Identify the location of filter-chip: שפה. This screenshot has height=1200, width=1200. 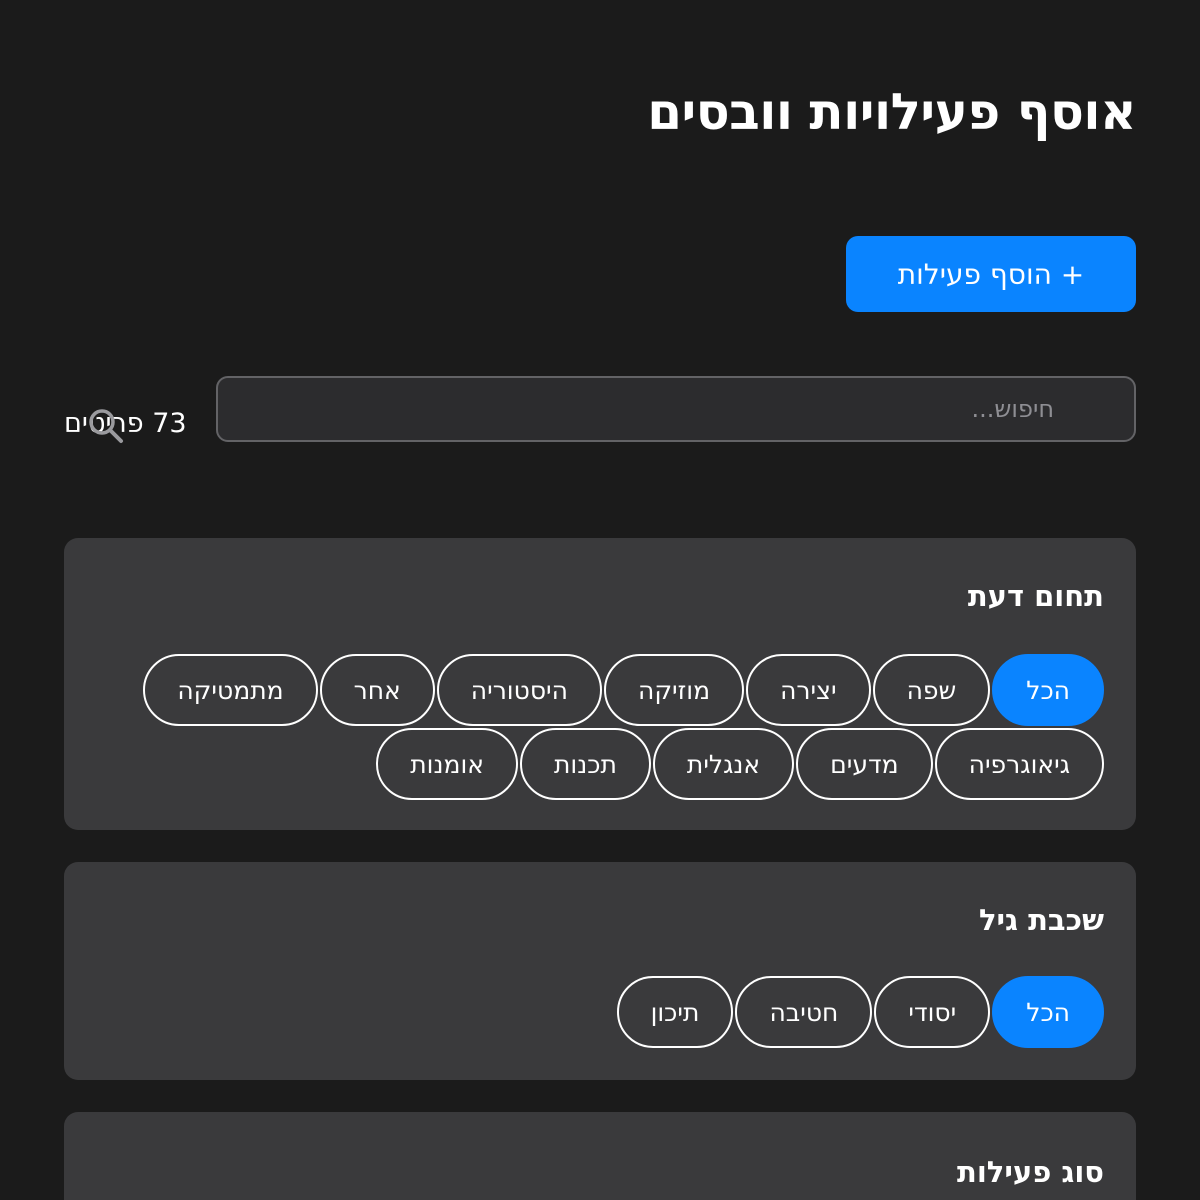
(931, 690).